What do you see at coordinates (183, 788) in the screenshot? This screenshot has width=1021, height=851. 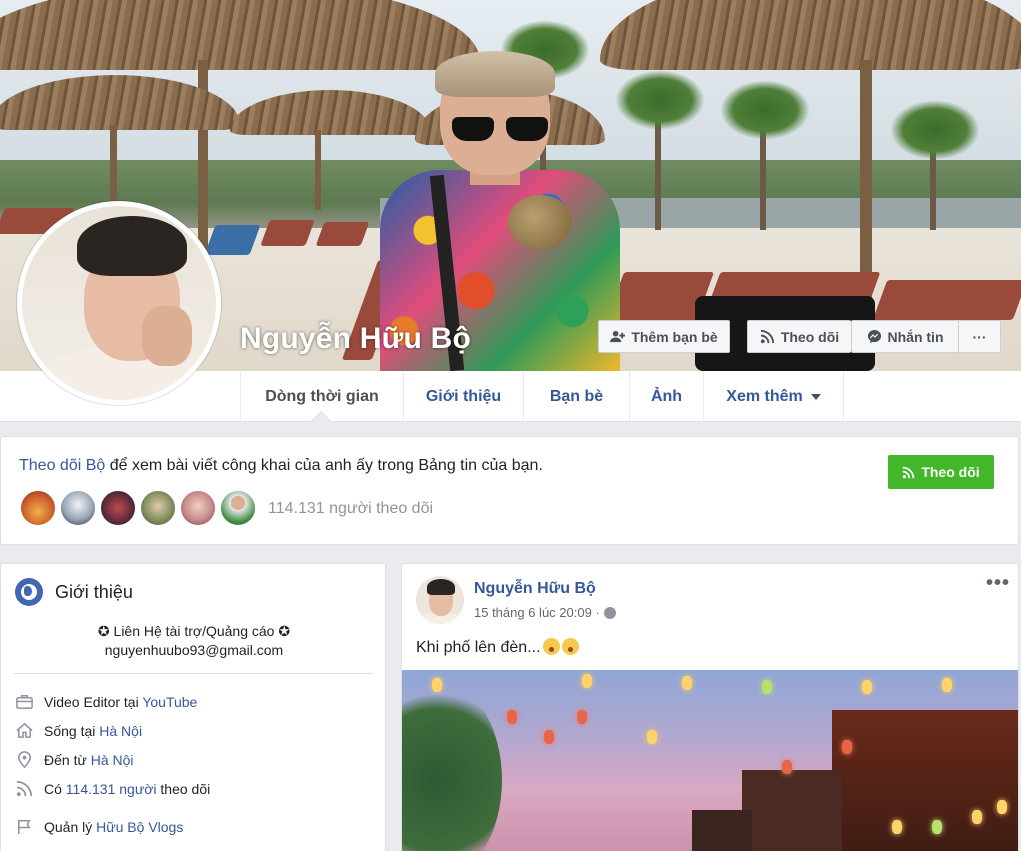 I see `info-suffix: theo dõi` at bounding box center [183, 788].